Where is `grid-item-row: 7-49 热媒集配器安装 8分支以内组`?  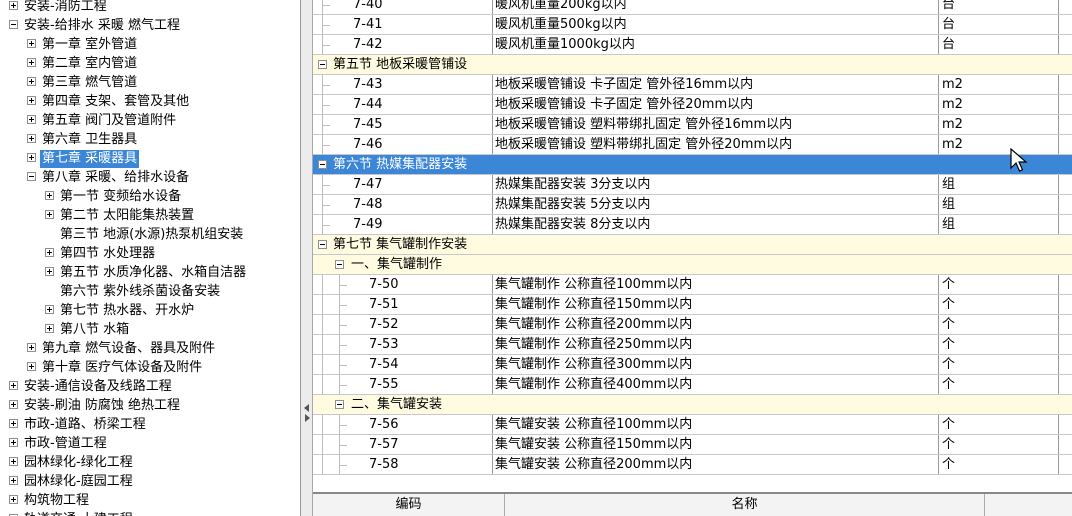
grid-item-row: 7-49 热媒集配器安装 8分支以内组 is located at coordinates (692, 225).